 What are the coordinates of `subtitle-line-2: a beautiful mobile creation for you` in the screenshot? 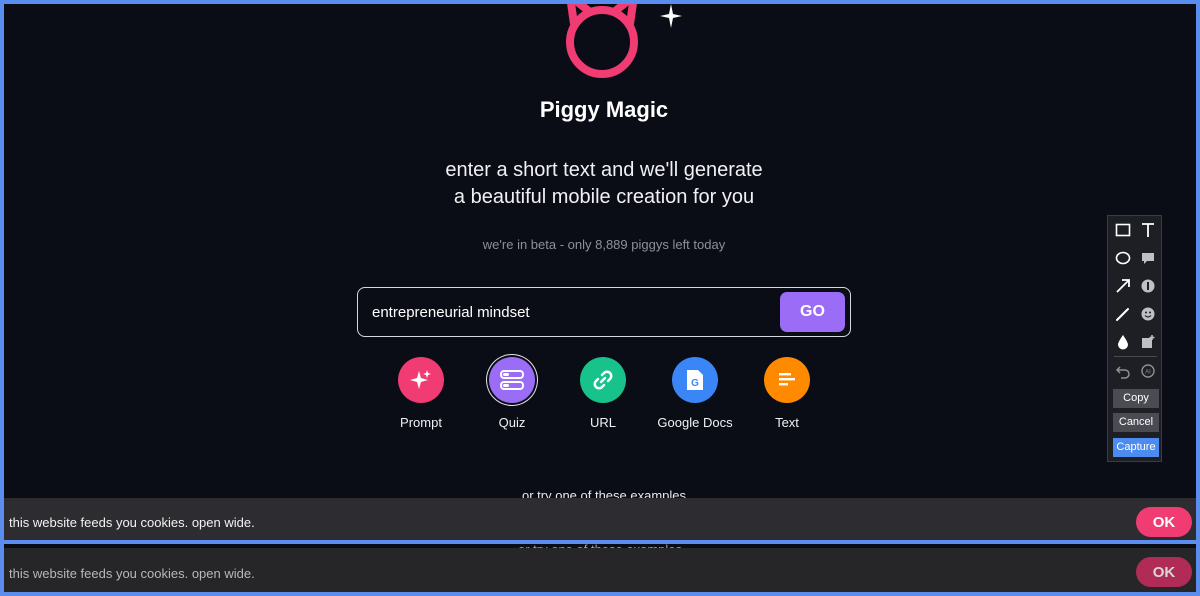 It's located at (604, 197).